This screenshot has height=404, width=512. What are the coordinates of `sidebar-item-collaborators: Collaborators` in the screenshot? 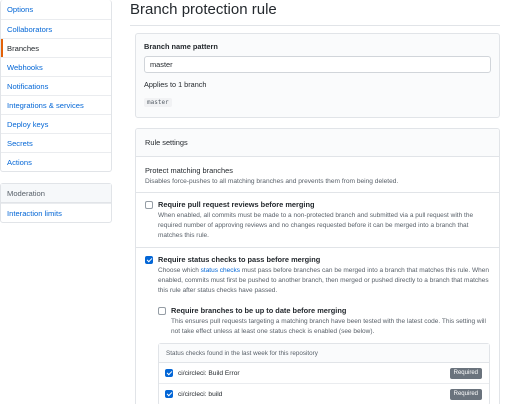 It's located at (56, 28).